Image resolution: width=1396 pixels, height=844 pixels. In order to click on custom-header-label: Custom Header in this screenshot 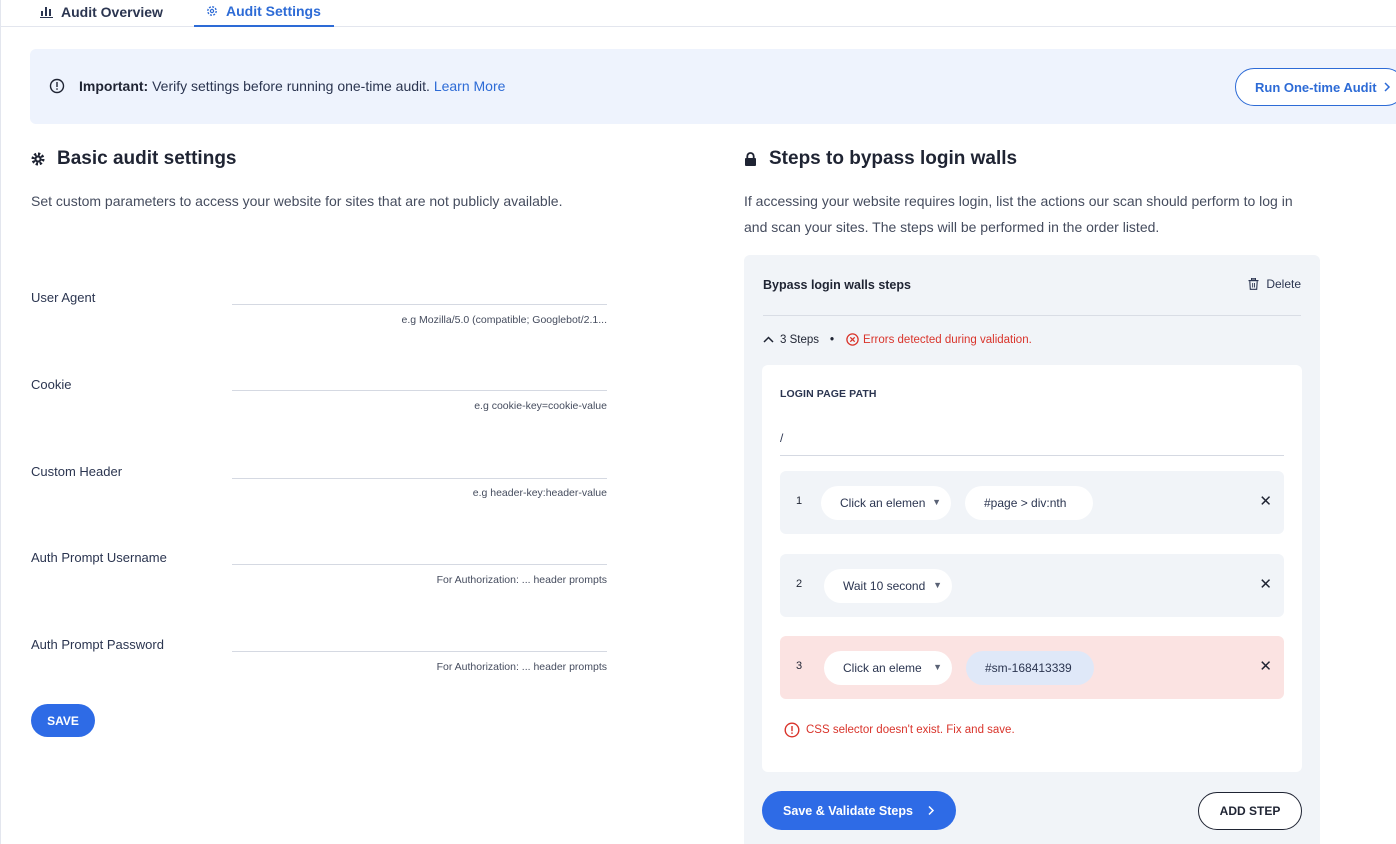, I will do `click(77, 471)`.